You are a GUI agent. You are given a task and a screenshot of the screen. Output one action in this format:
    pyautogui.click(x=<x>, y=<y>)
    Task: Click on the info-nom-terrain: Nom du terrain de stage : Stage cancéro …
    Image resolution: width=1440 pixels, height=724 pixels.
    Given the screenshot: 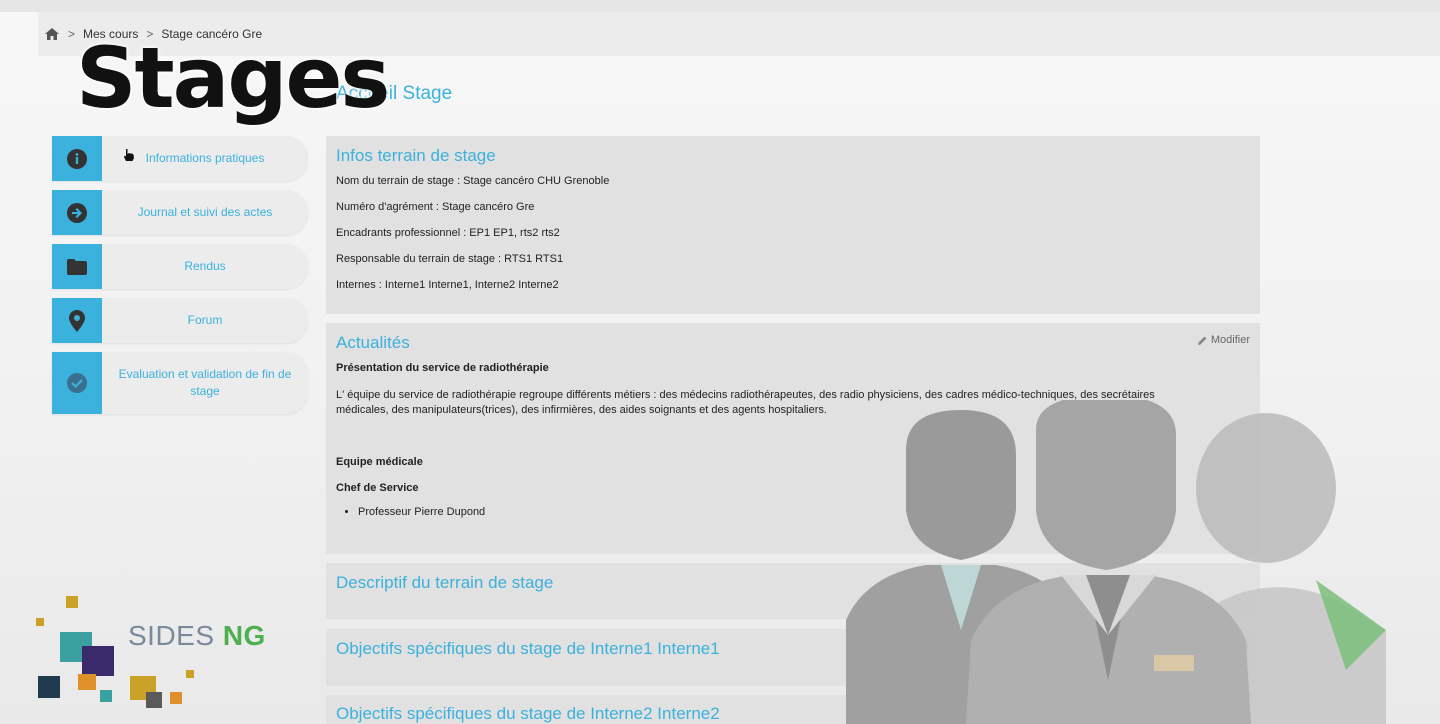 What is the action you would take?
    pyautogui.click(x=473, y=181)
    